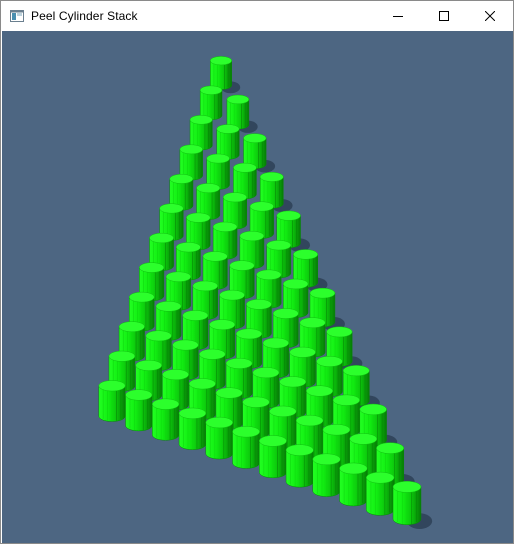 The height and width of the screenshot is (544, 514). I want to click on close-button, so click(490, 16).